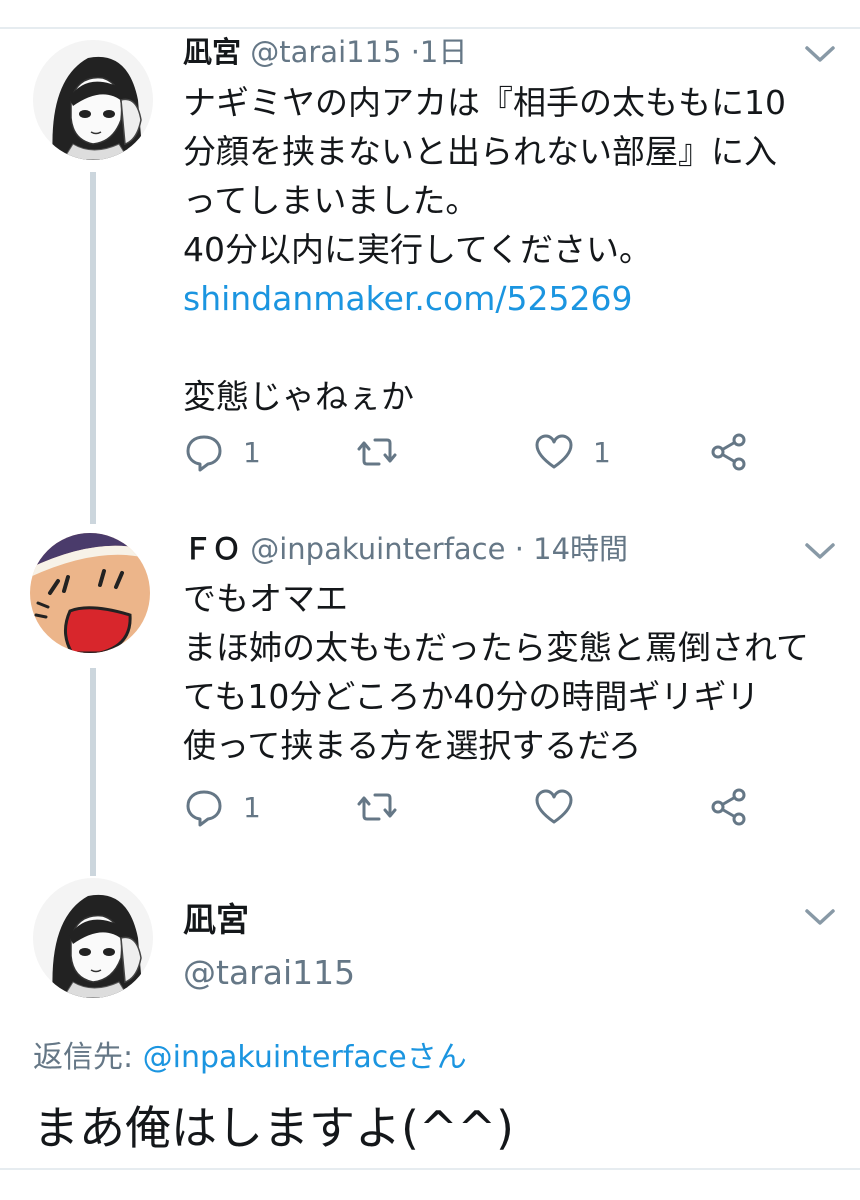 Image resolution: width=860 pixels, height=1200 pixels. I want to click on bottom-divider, so click(430, 1169).